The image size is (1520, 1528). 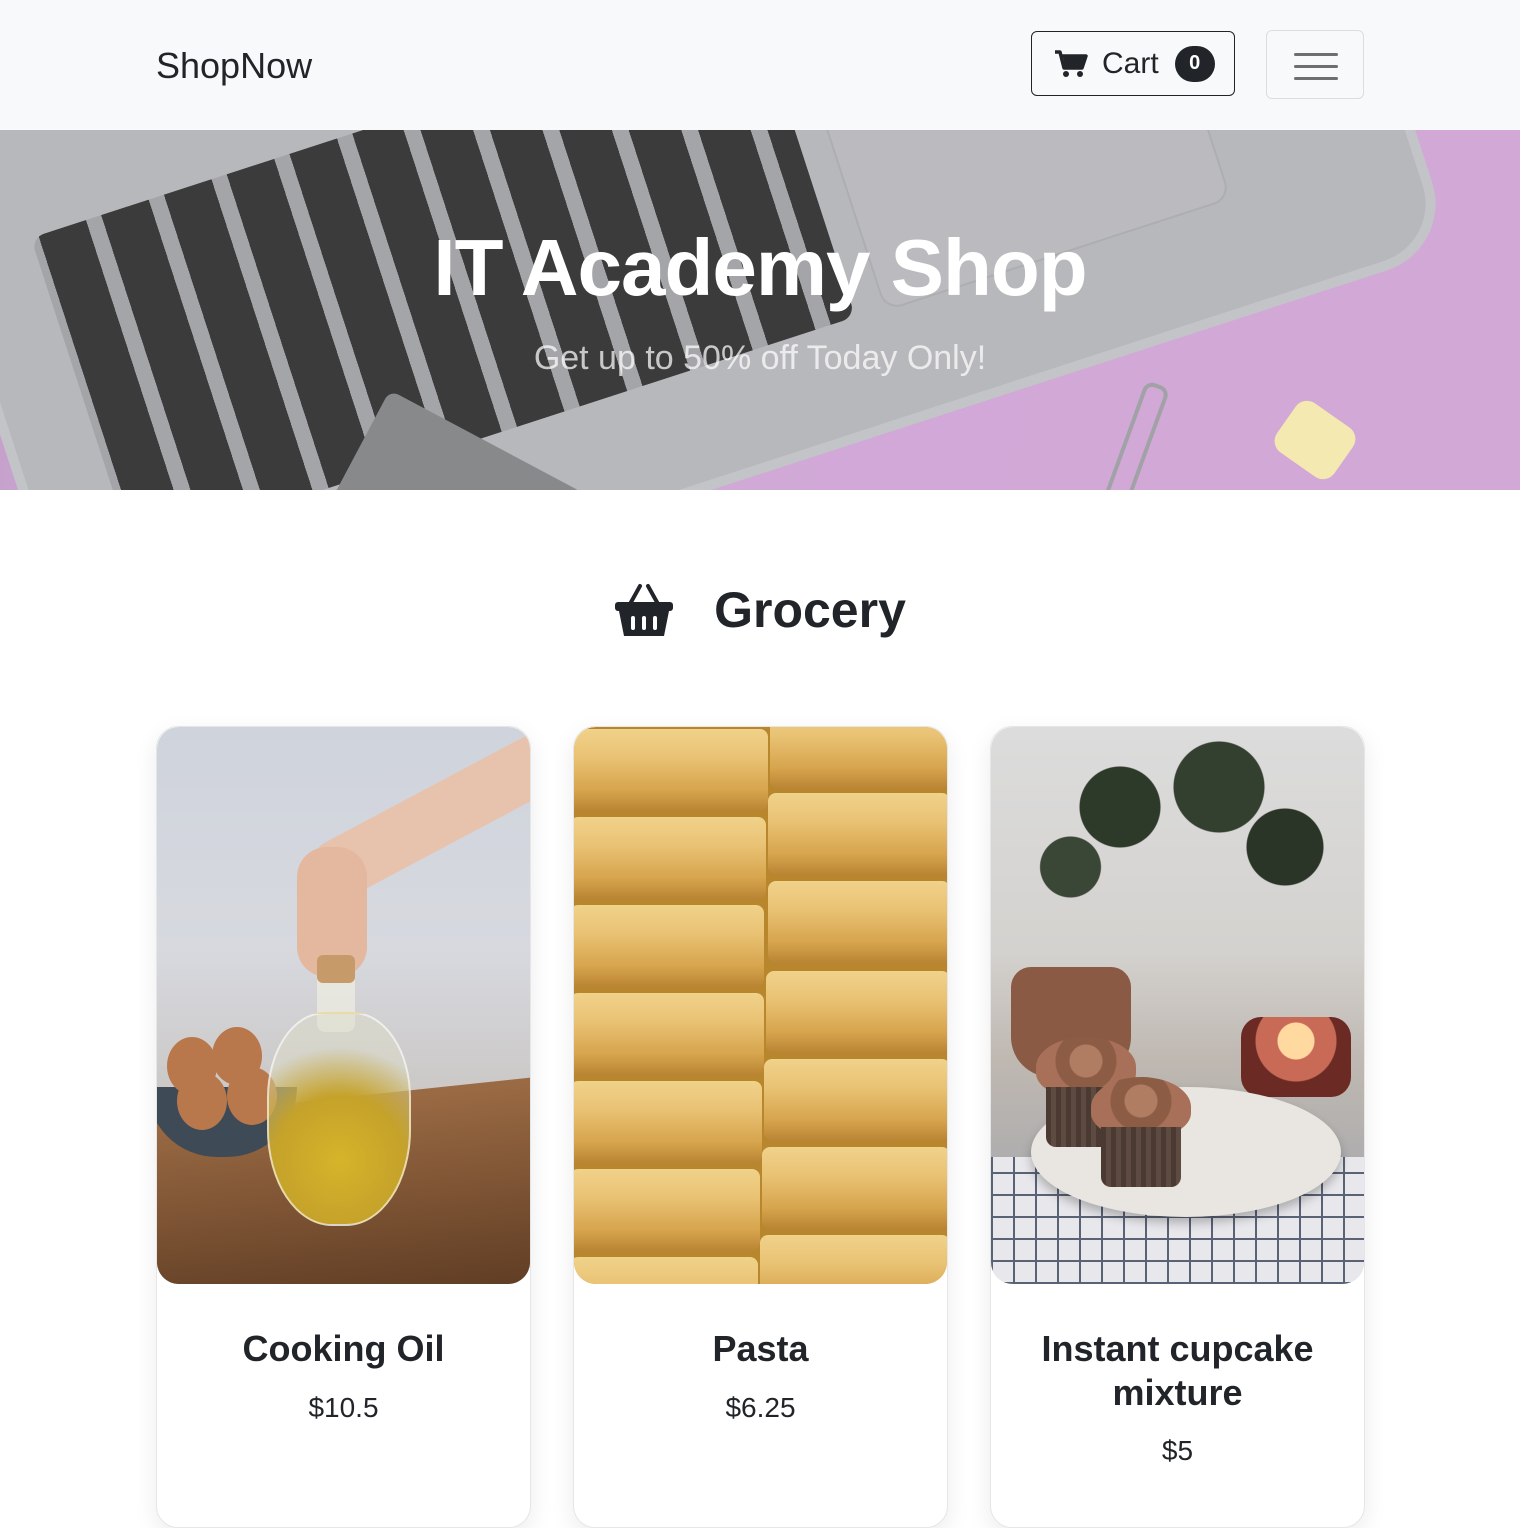 I want to click on product-card: Cooking Oil $10.5, so click(x=343, y=1127).